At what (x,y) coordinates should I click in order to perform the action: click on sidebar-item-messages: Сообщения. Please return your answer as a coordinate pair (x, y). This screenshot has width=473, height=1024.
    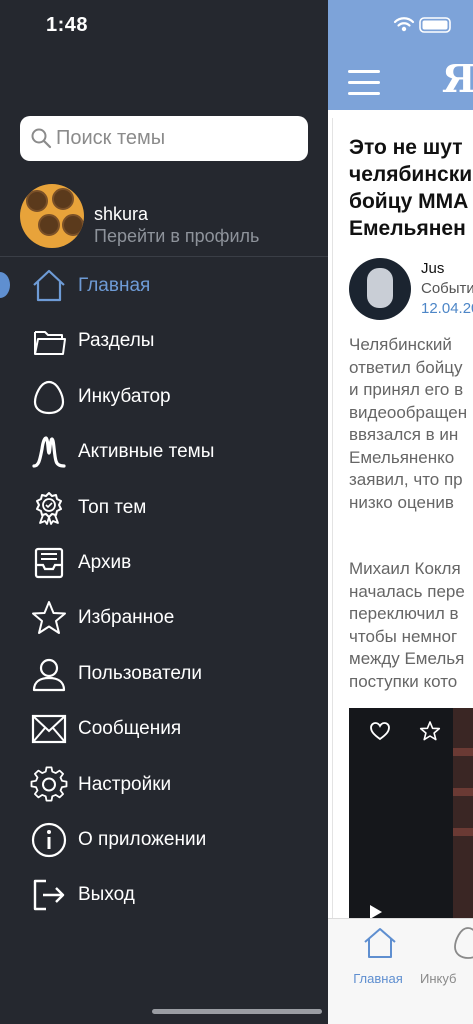
    Looking at the image, I should click on (164, 728).